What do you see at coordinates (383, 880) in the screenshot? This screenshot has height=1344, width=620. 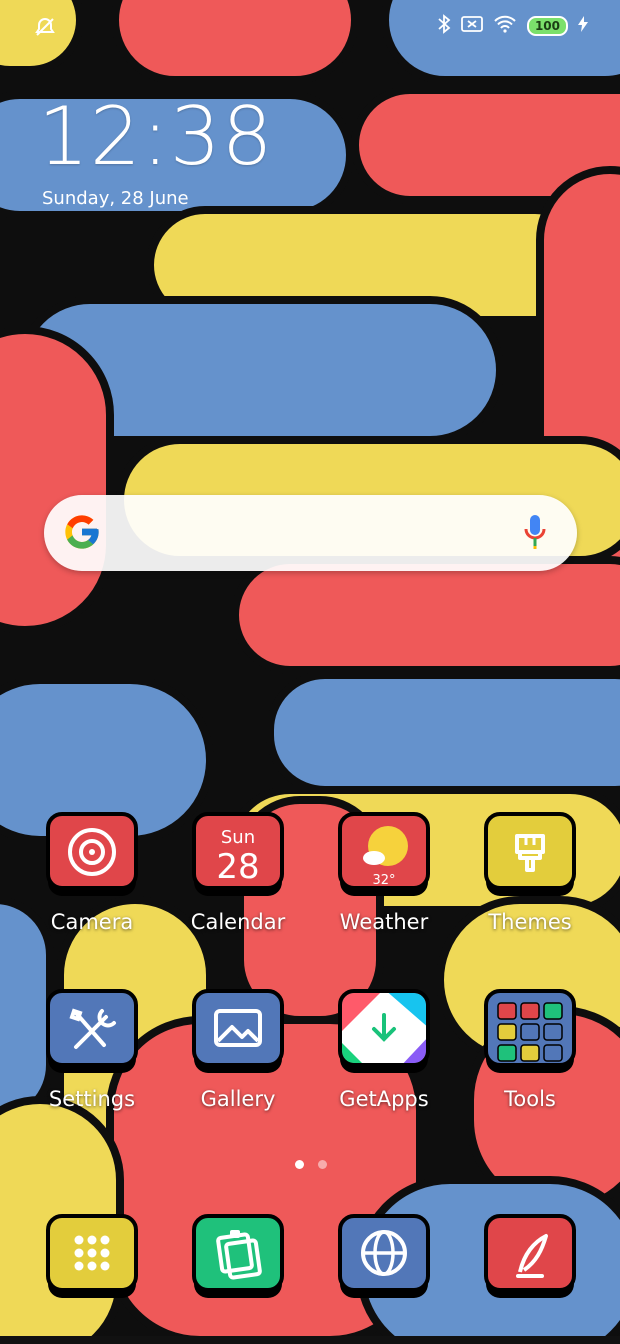 I see `weather-temperature: 32°` at bounding box center [383, 880].